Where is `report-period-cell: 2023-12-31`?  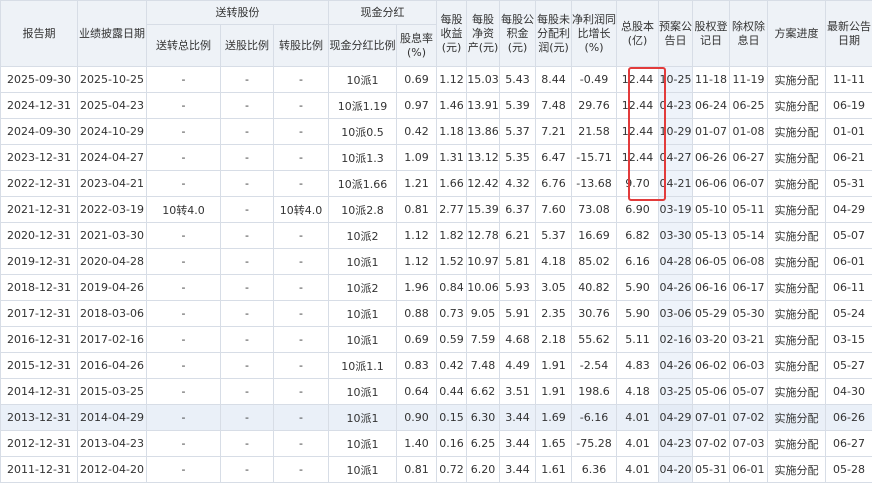
report-period-cell: 2023-12-31 is located at coordinates (39, 157).